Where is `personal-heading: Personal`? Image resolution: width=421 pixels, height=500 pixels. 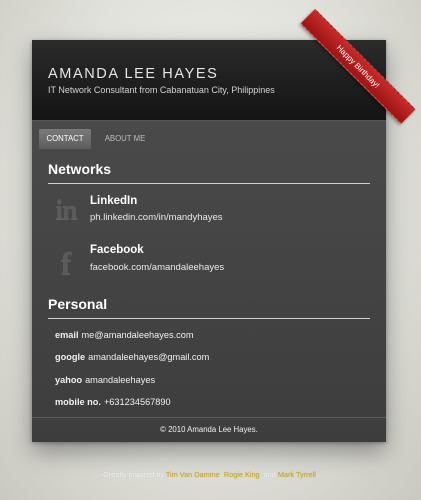
personal-heading: Personal is located at coordinates (78, 304).